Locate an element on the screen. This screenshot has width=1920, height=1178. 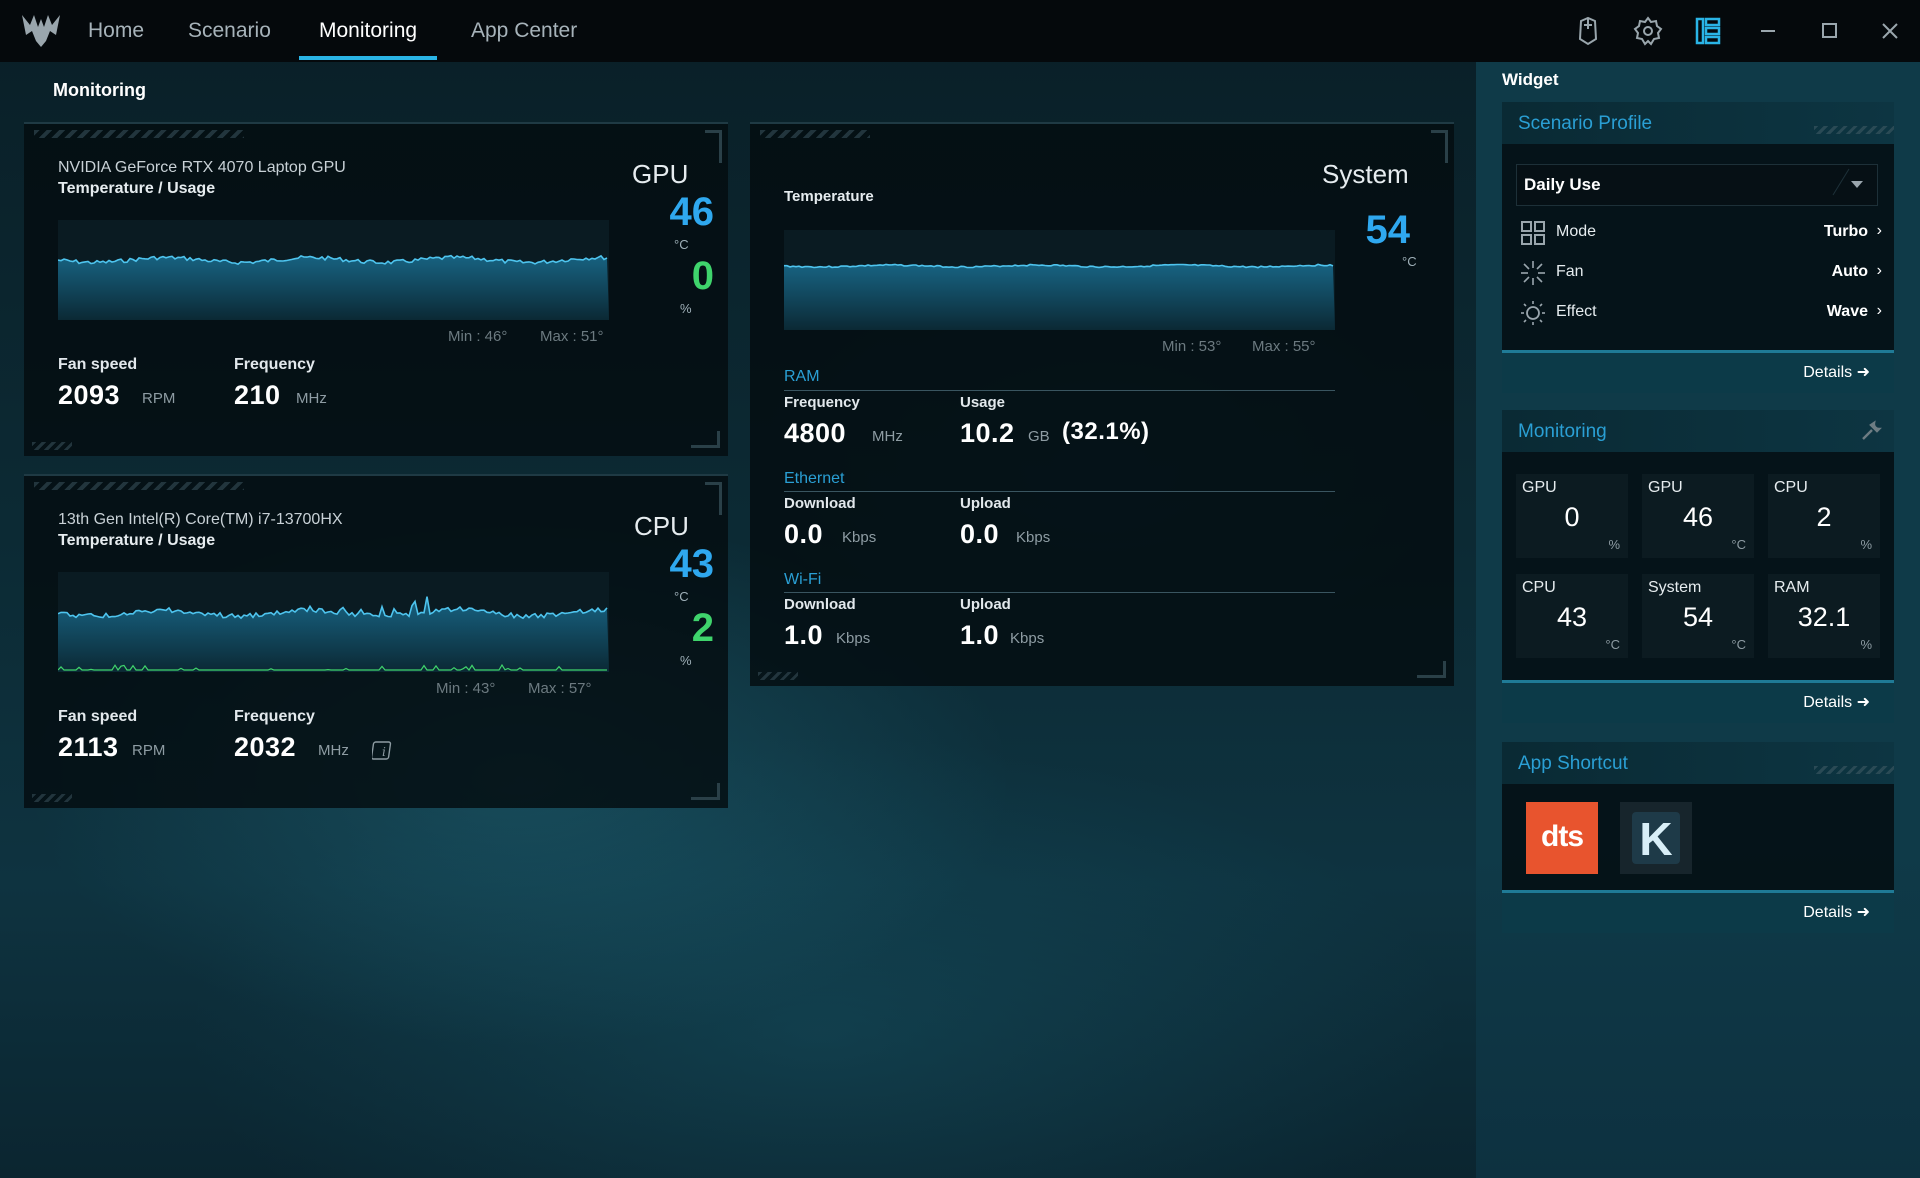
wifi-download-unit: Kbps is located at coordinates (853, 638).